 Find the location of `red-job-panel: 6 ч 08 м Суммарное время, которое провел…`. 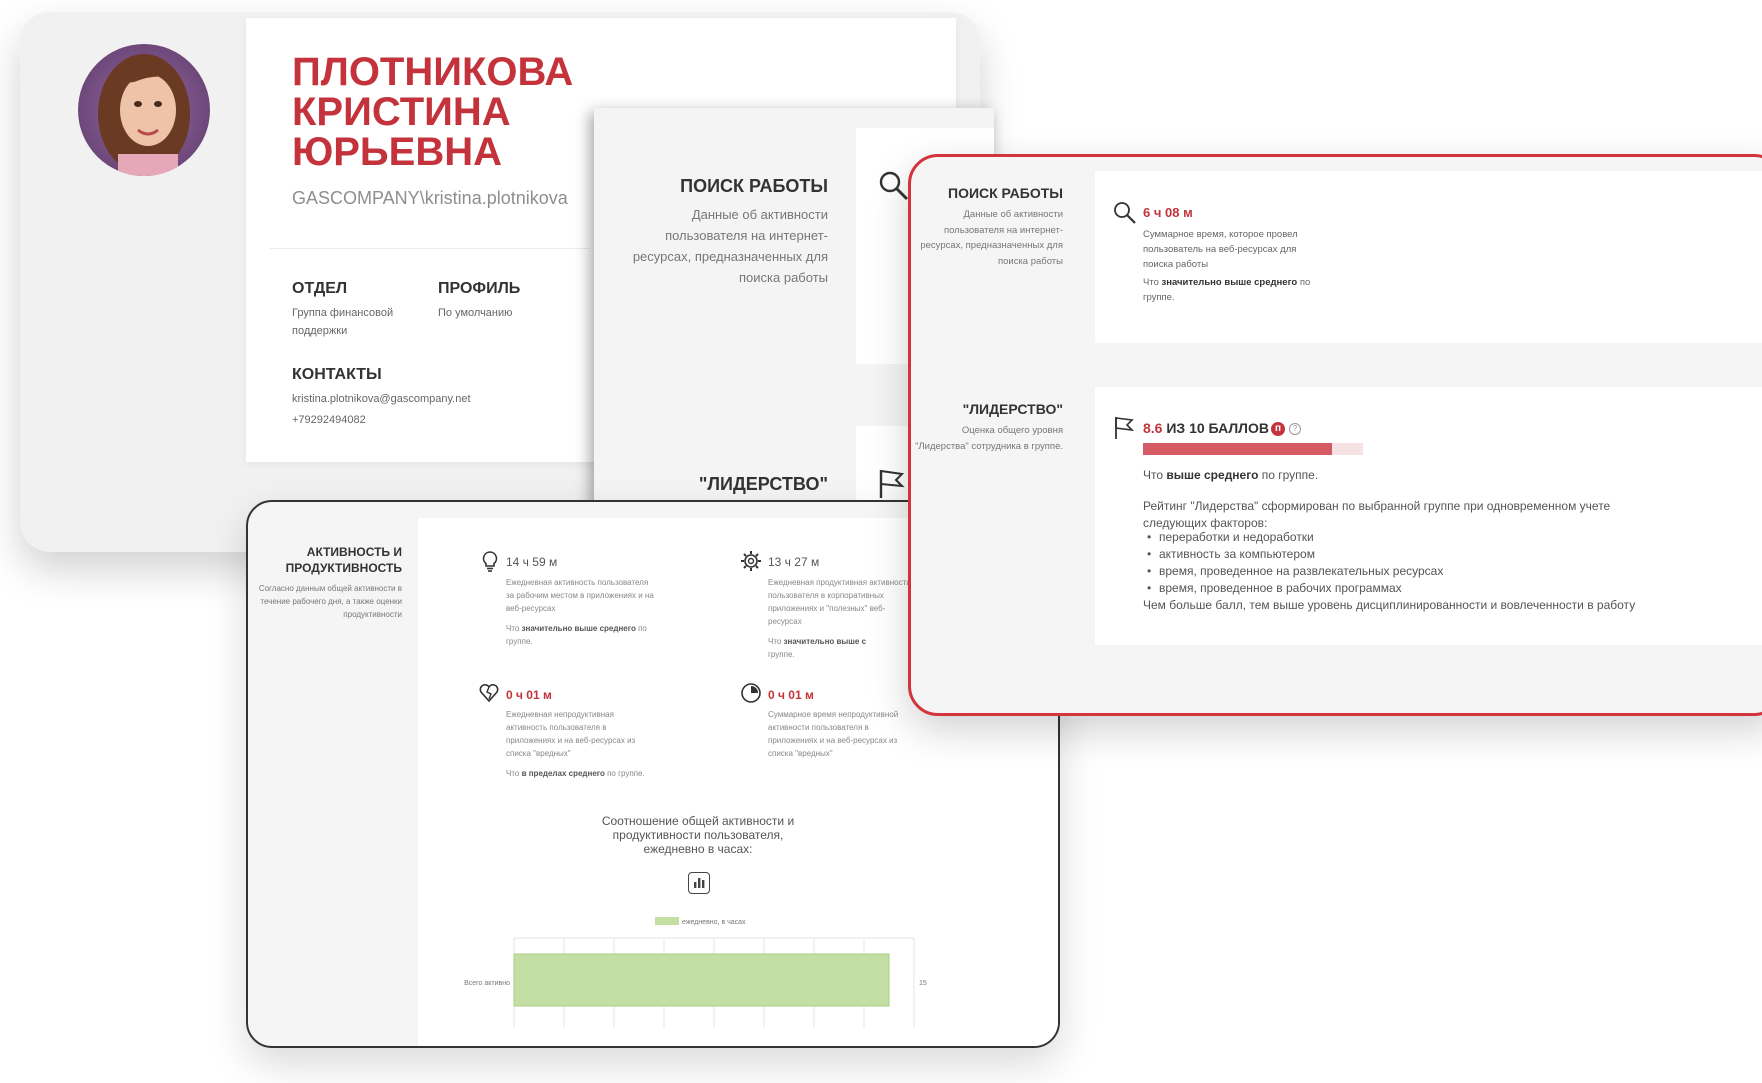

red-job-panel: 6 ч 08 м Суммарное время, которое провел… is located at coordinates (1428, 257).